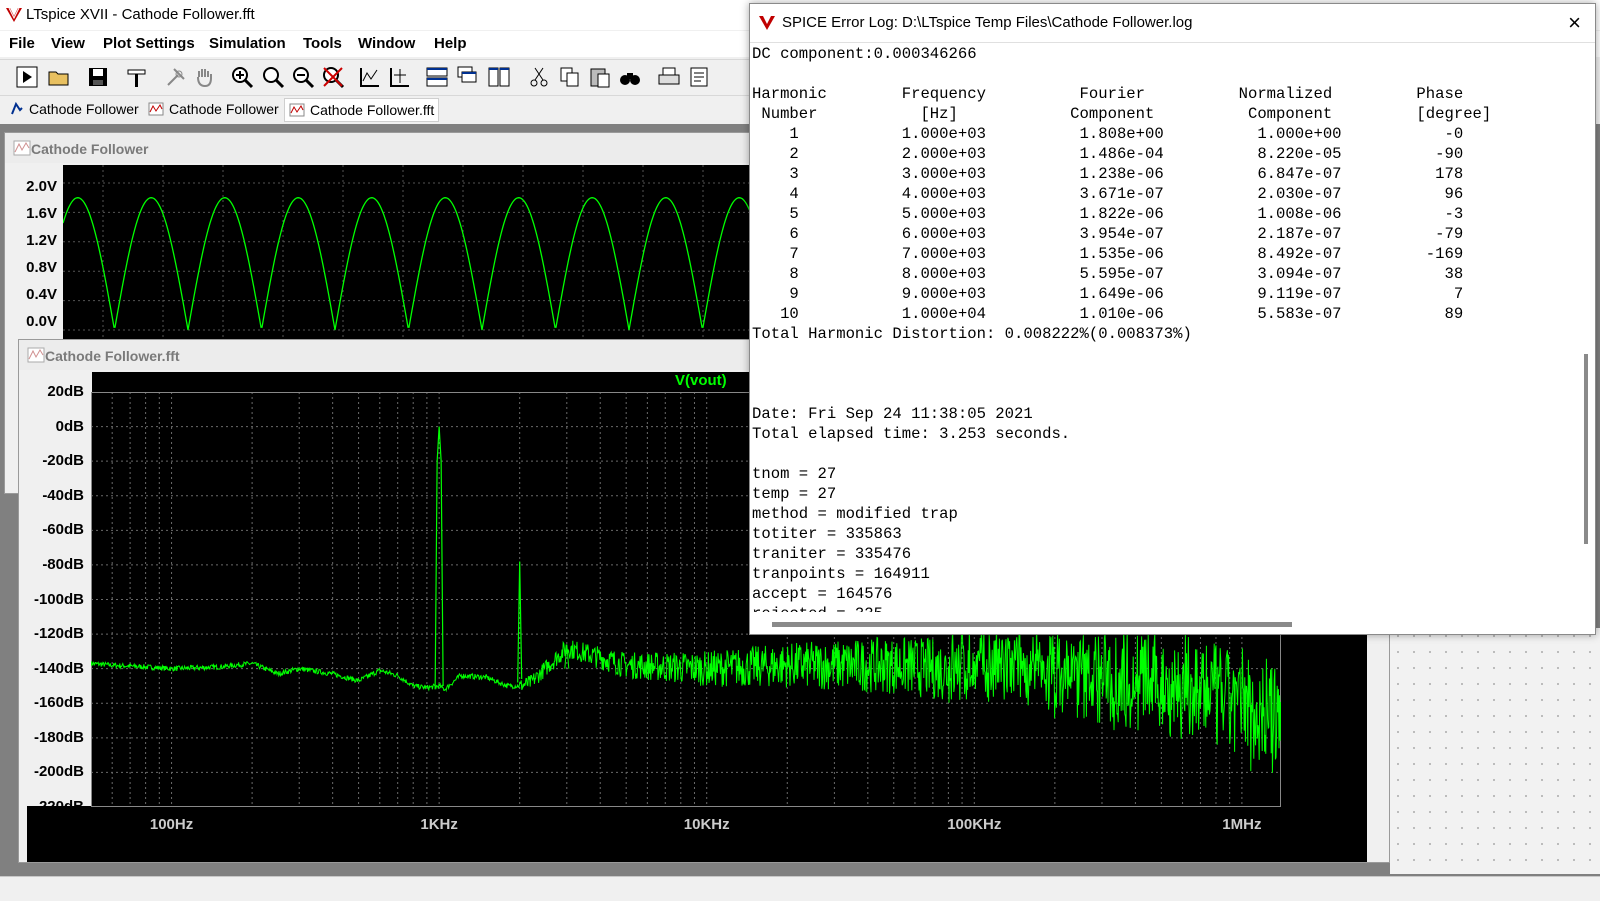 This screenshot has width=1600, height=901. What do you see at coordinates (22, 43) in the screenshot?
I see `menu-file: File` at bounding box center [22, 43].